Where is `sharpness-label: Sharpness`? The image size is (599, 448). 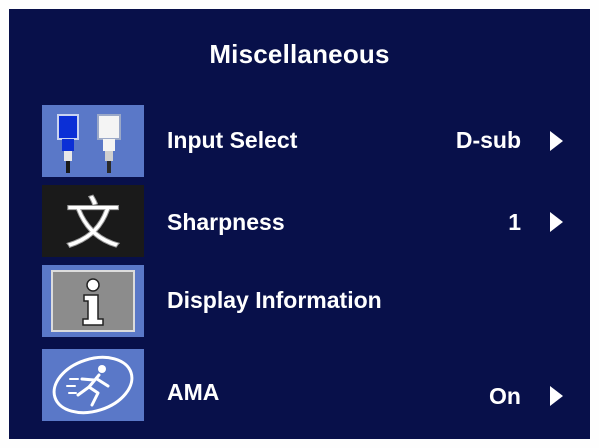
sharpness-label: Sharpness is located at coordinates (226, 222).